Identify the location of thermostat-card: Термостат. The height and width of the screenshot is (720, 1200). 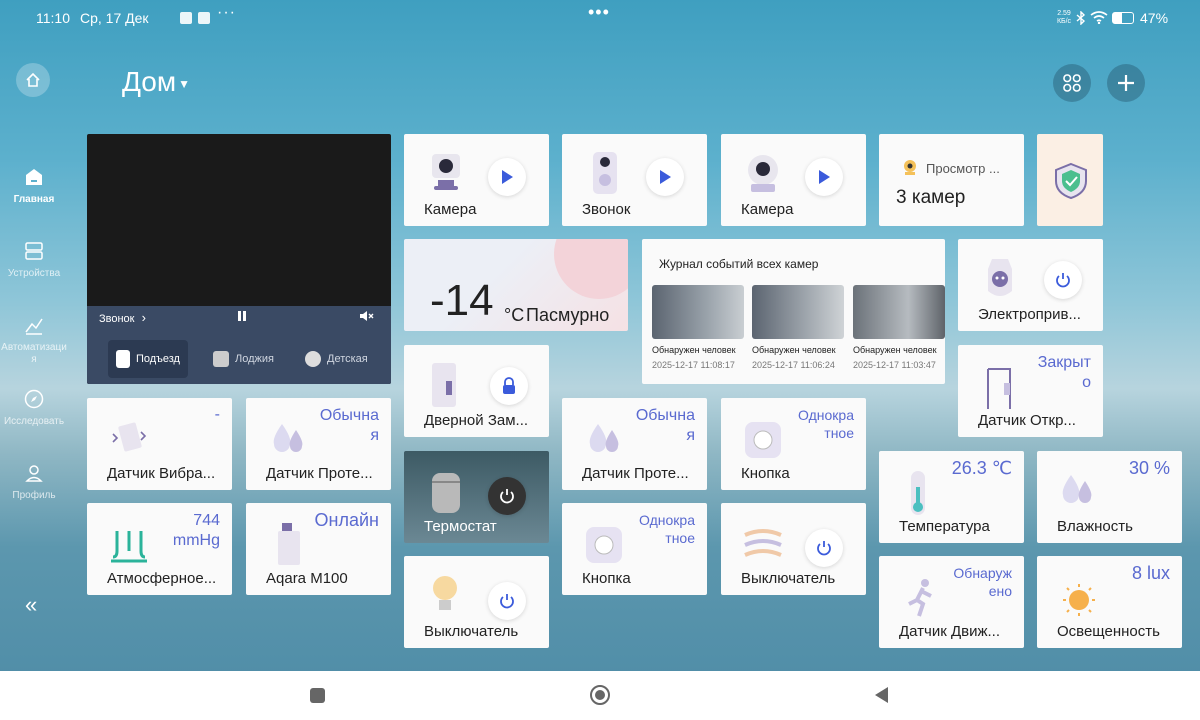
(476, 497).